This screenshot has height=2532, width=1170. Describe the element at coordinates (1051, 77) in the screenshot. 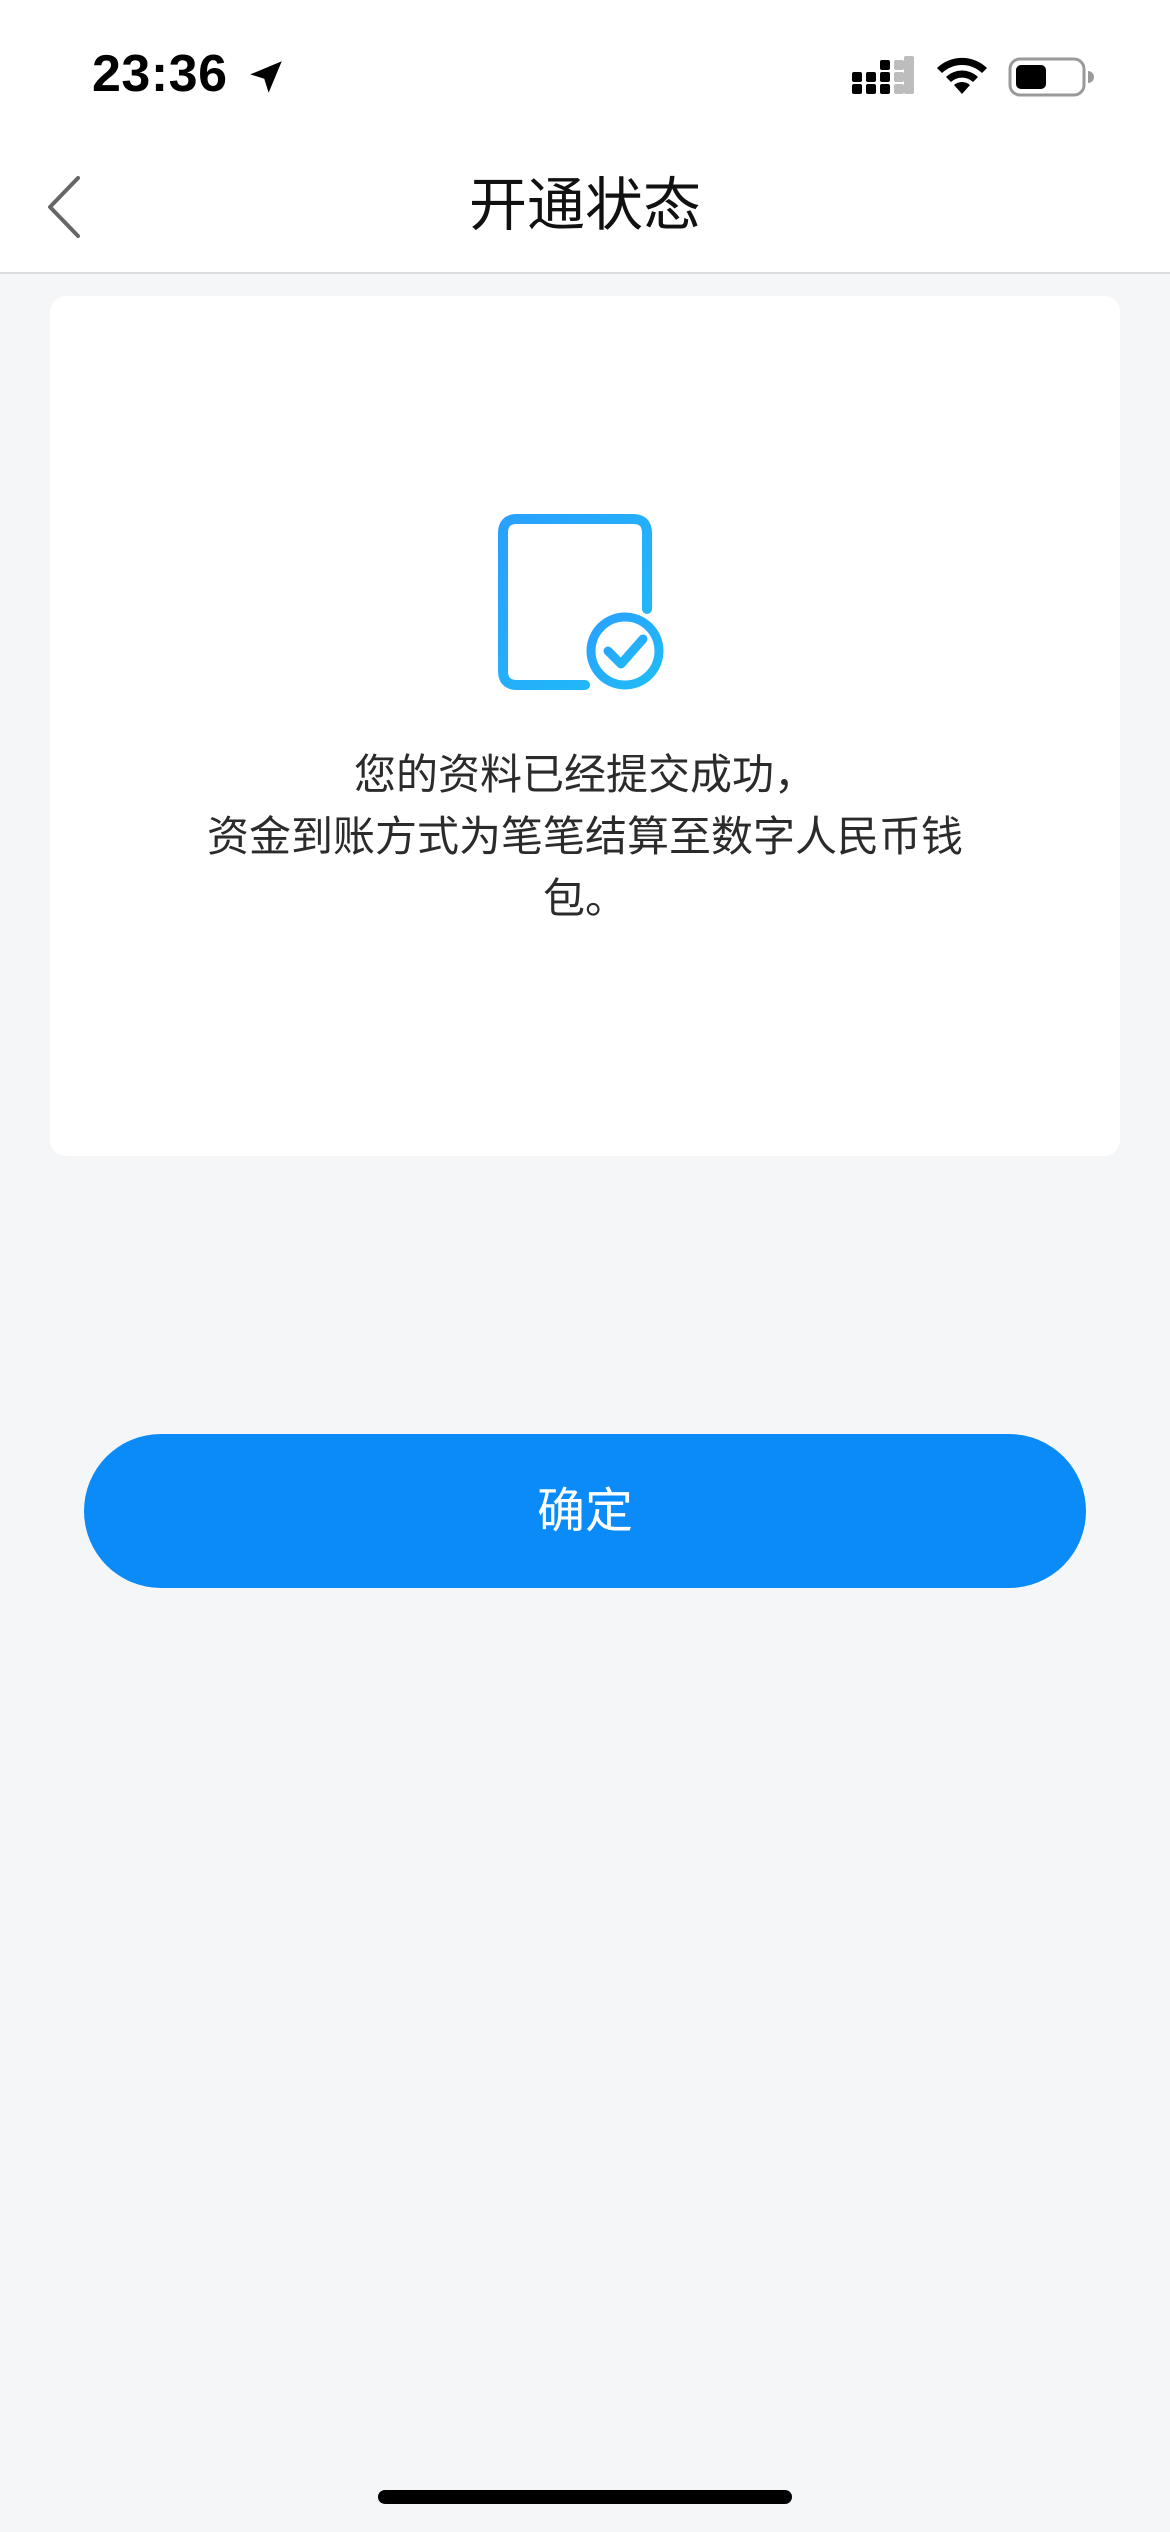

I see `battery-icon` at that location.